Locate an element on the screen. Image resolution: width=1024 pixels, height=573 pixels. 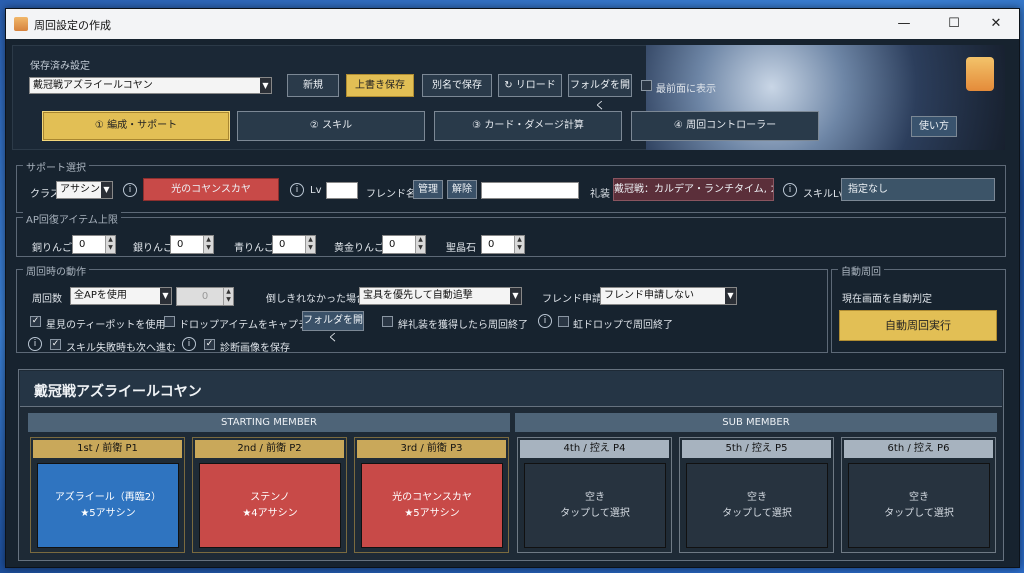
friend-name-input is located at coordinates (530, 190).